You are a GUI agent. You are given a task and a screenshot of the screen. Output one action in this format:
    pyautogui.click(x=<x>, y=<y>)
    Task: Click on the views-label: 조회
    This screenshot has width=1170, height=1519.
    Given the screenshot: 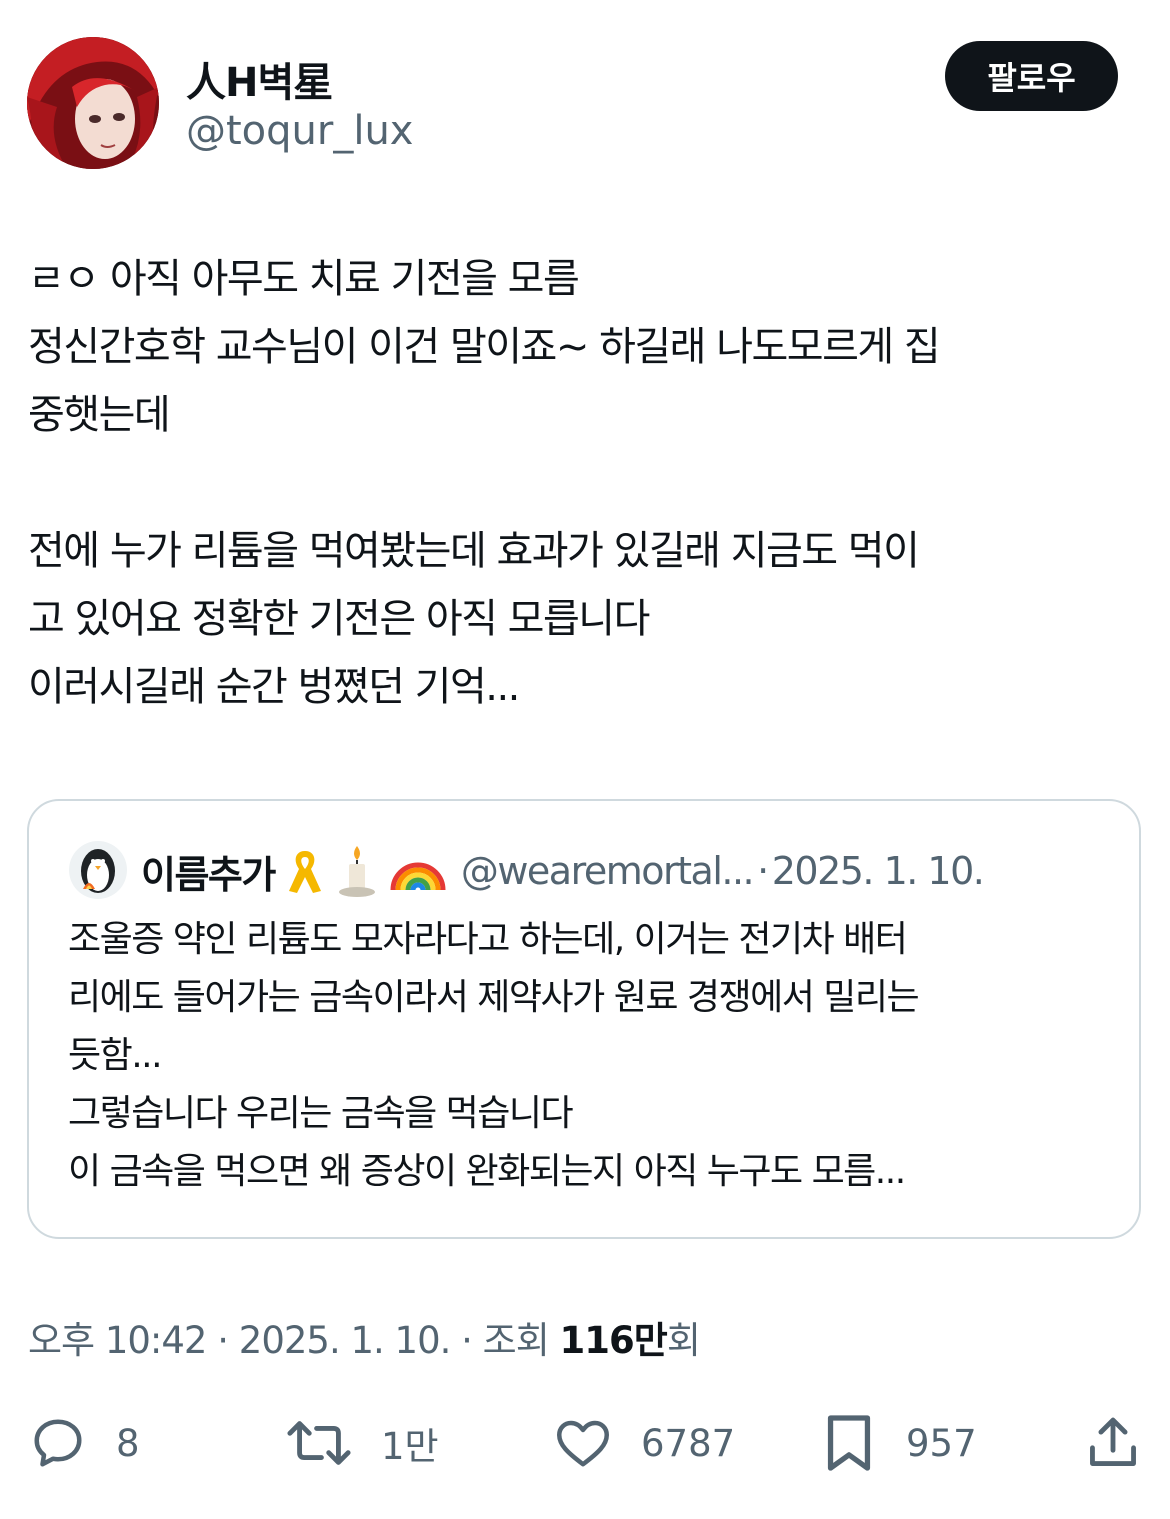 What is the action you would take?
    pyautogui.click(x=516, y=1340)
    